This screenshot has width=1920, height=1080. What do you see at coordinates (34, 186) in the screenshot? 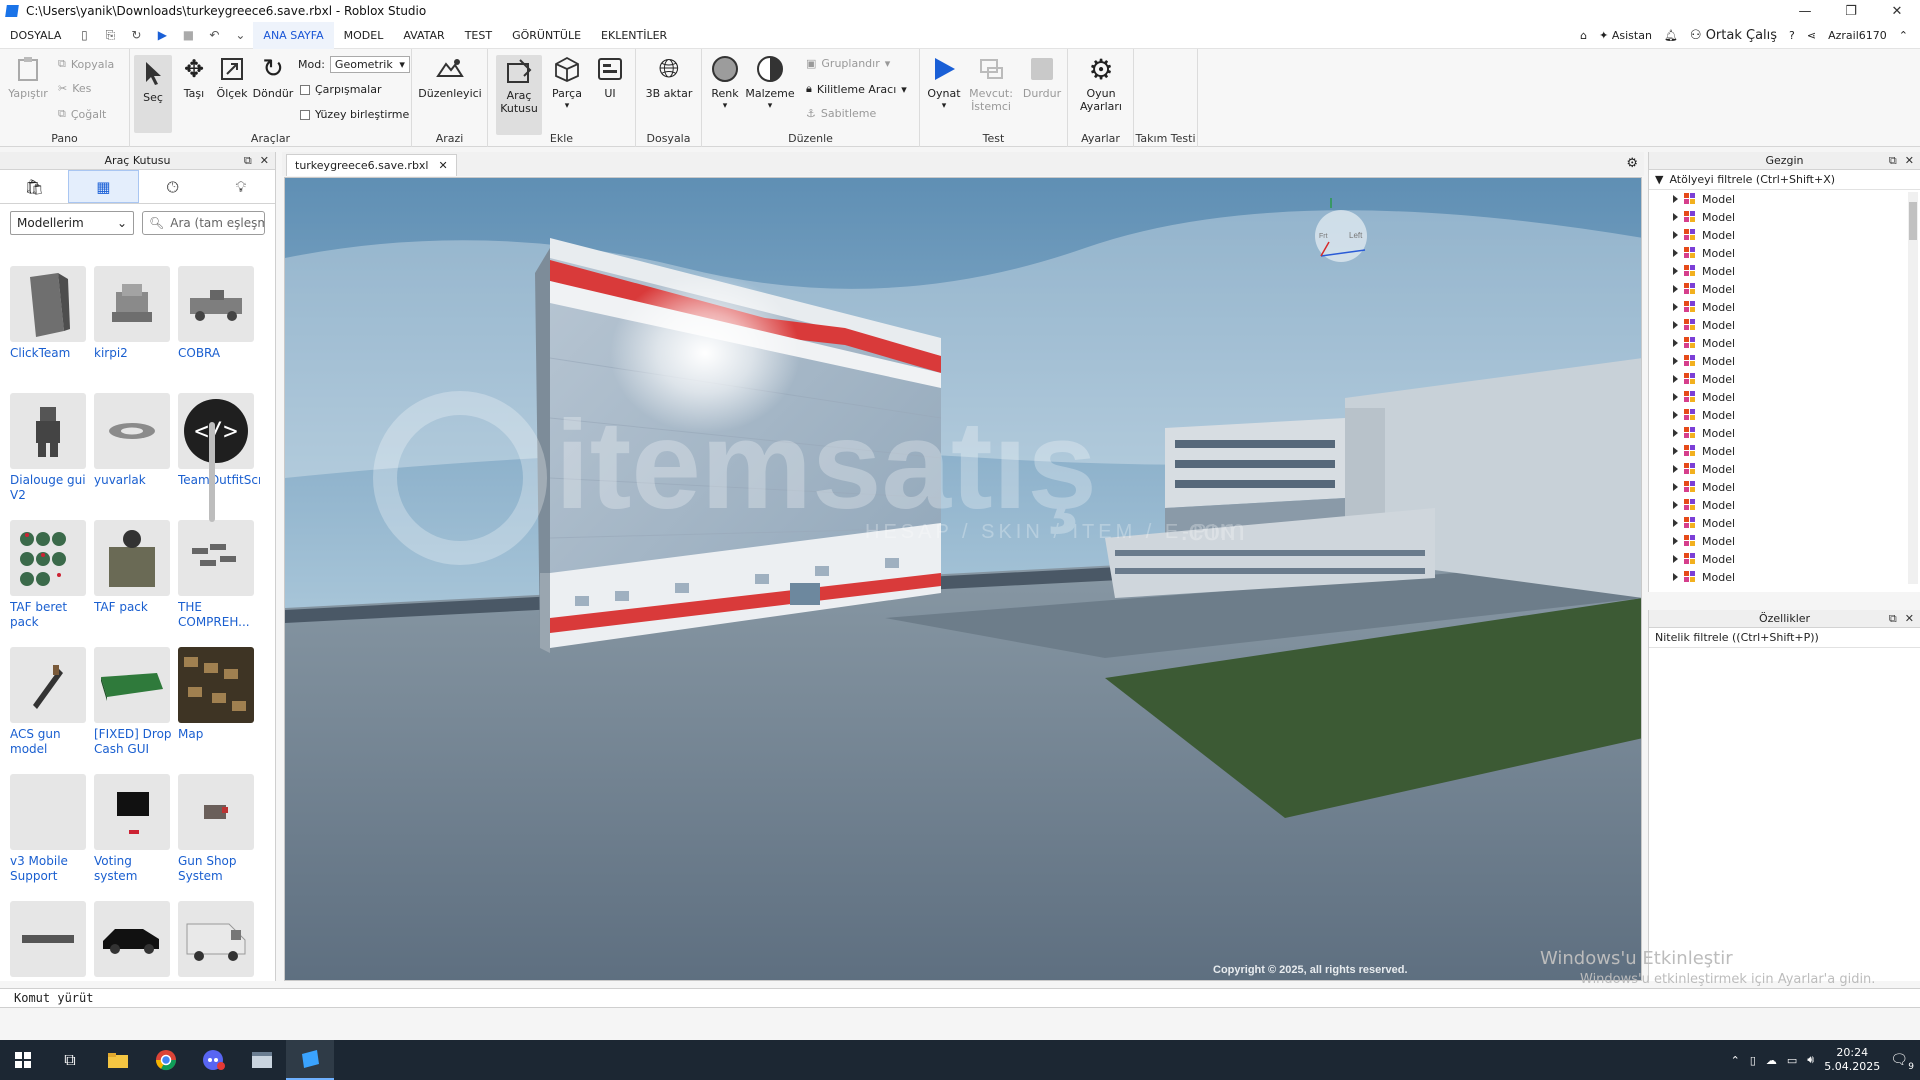
I see `tab-marketplace: 🛍︎` at bounding box center [34, 186].